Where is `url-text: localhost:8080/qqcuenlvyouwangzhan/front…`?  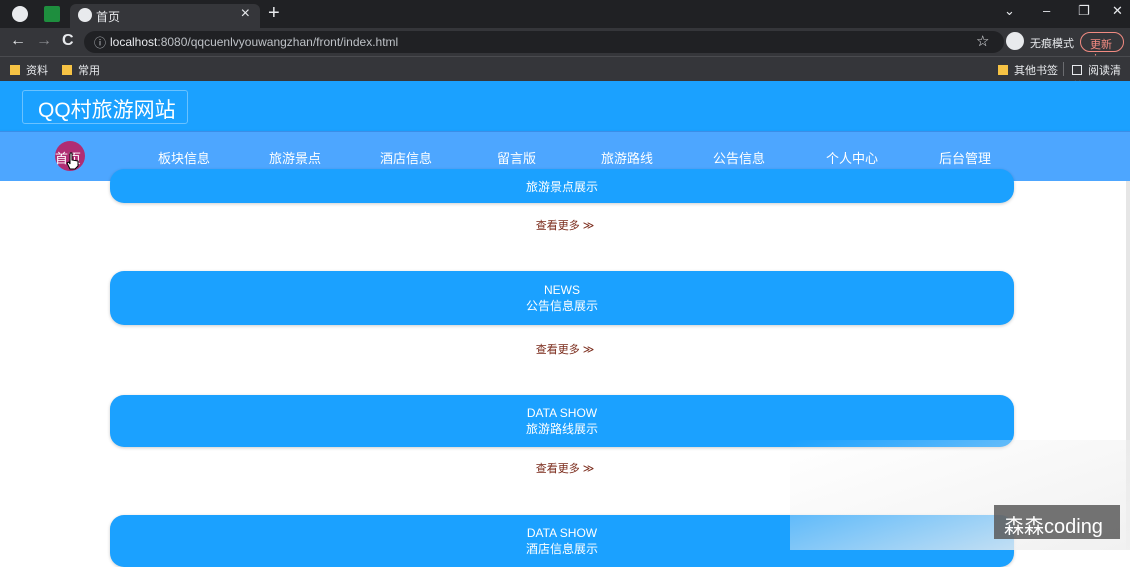
url-text: localhost:8080/qqcuenlvyouwangzhan/front… is located at coordinates (254, 42).